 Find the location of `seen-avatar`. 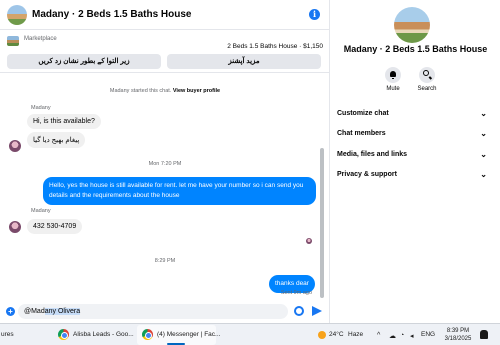

seen-avatar is located at coordinates (309, 241).